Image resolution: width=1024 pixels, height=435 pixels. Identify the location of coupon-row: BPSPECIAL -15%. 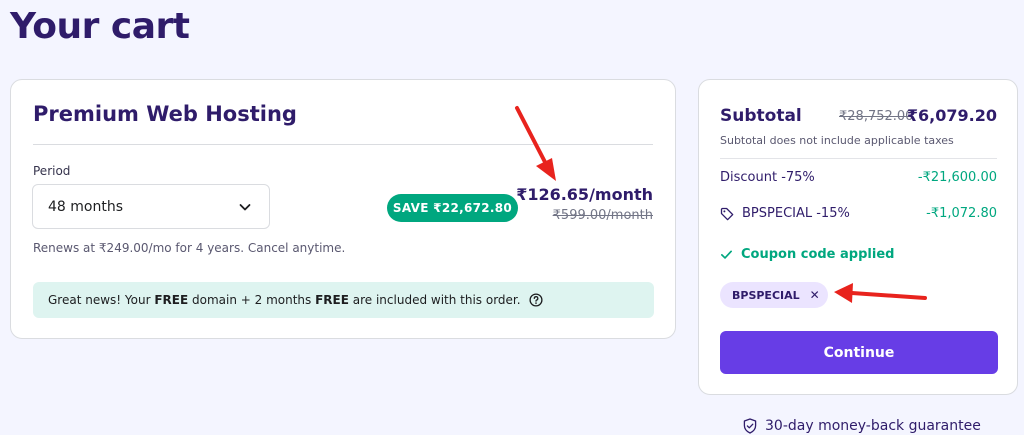
(785, 213).